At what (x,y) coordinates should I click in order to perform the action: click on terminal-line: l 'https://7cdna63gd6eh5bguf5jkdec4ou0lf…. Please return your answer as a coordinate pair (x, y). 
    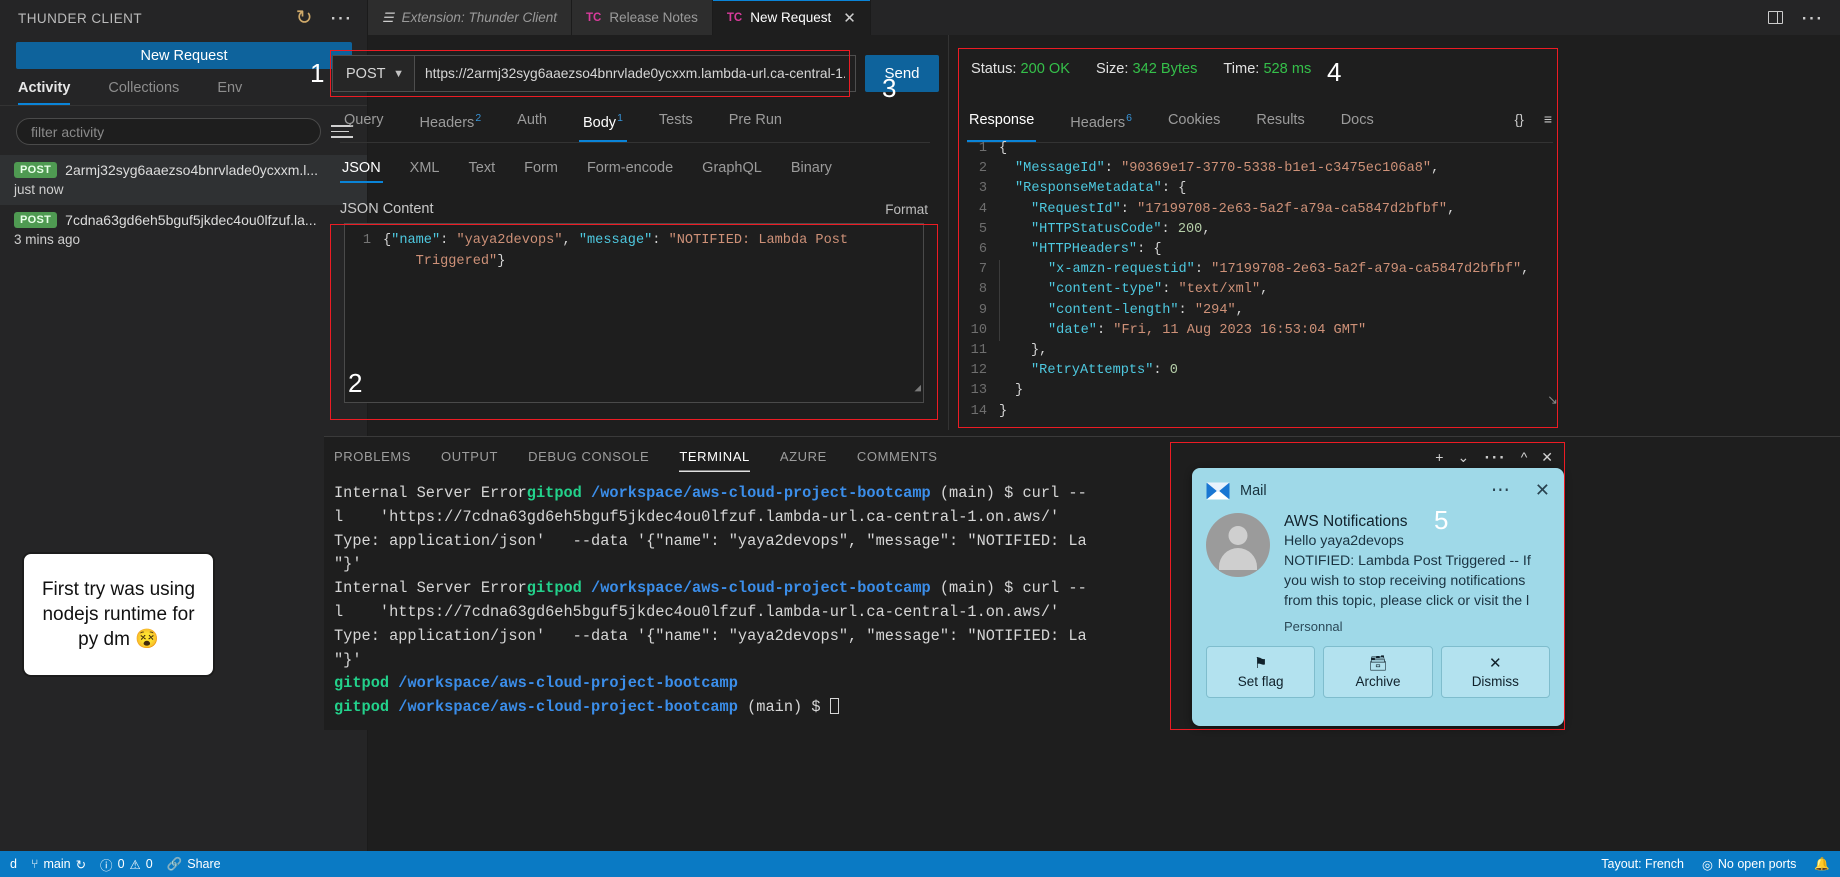
    Looking at the image, I should click on (697, 516).